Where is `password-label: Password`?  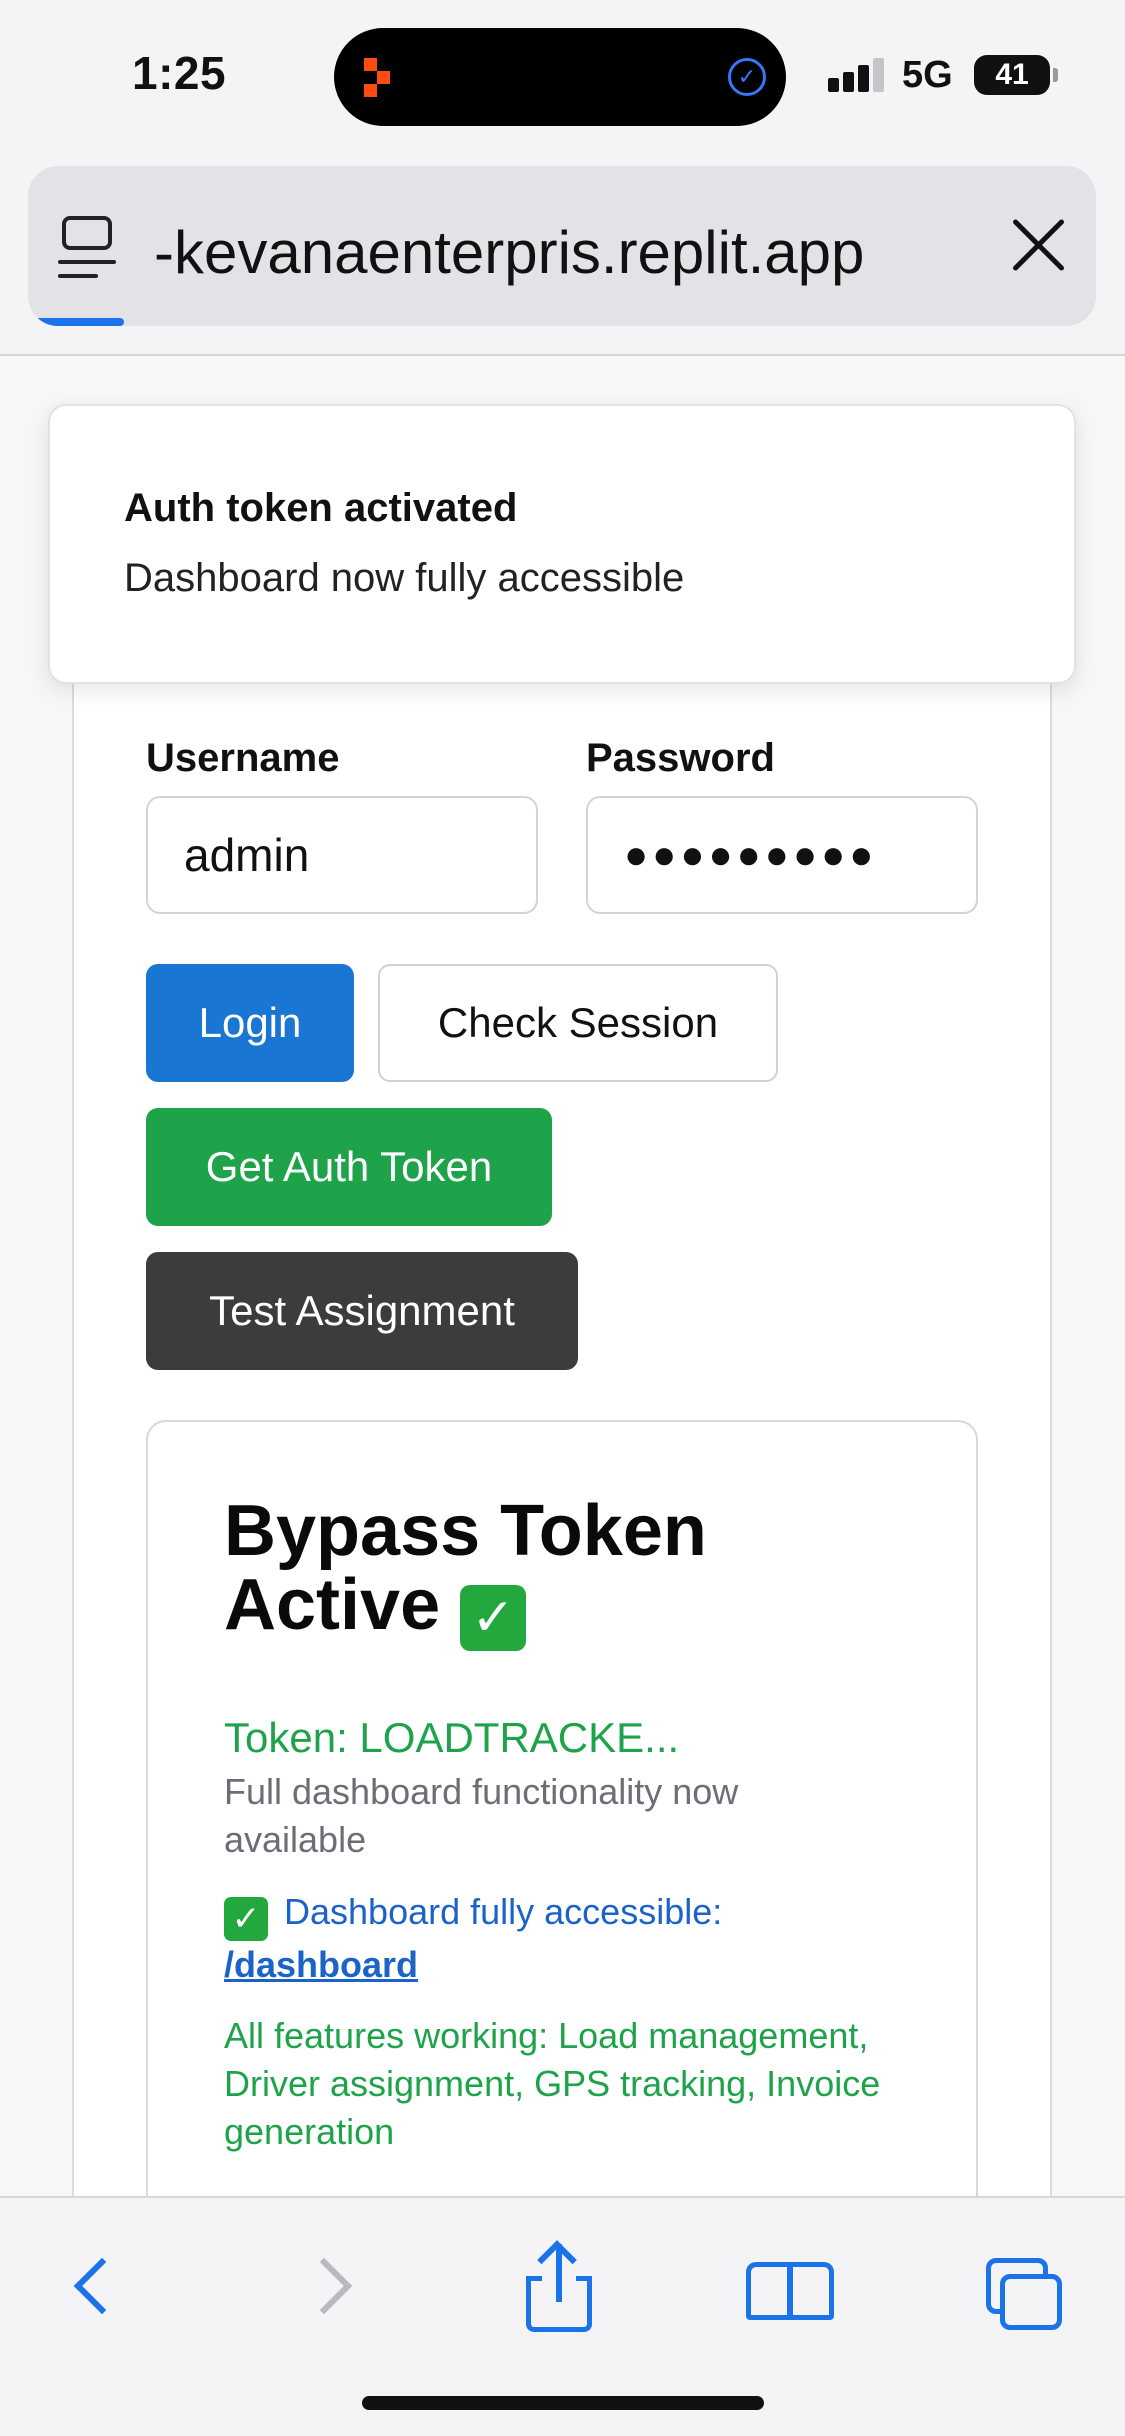 password-label: Password is located at coordinates (680, 758).